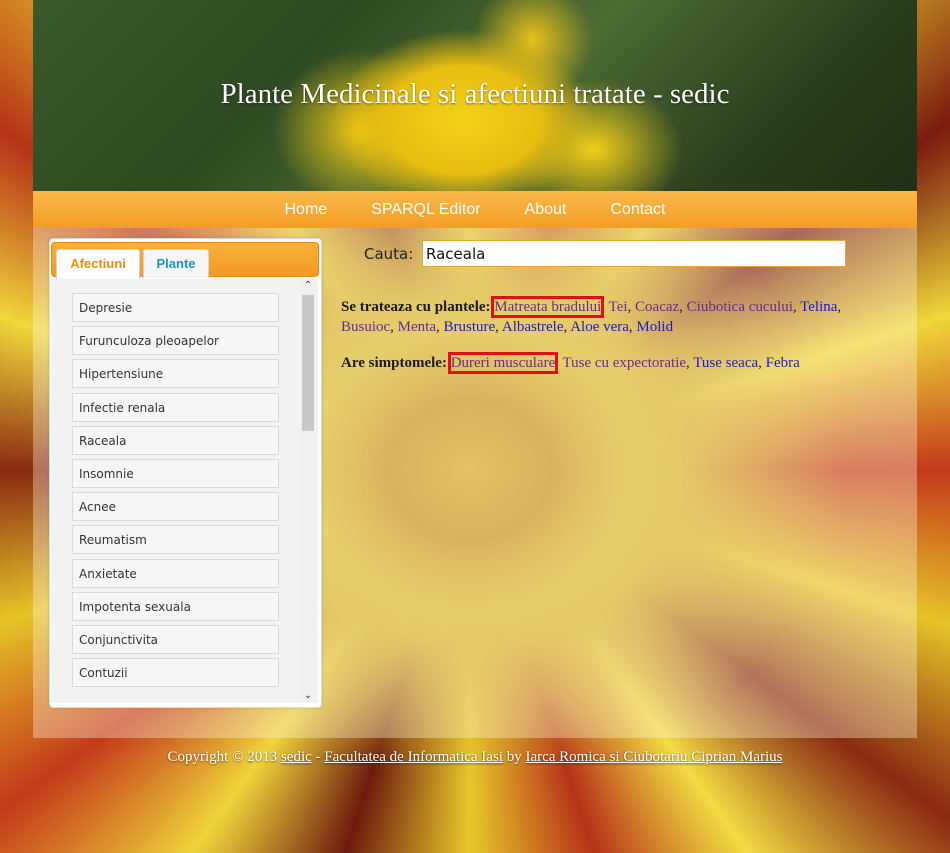  I want to click on footer-site-link: sedic, so click(296, 757).